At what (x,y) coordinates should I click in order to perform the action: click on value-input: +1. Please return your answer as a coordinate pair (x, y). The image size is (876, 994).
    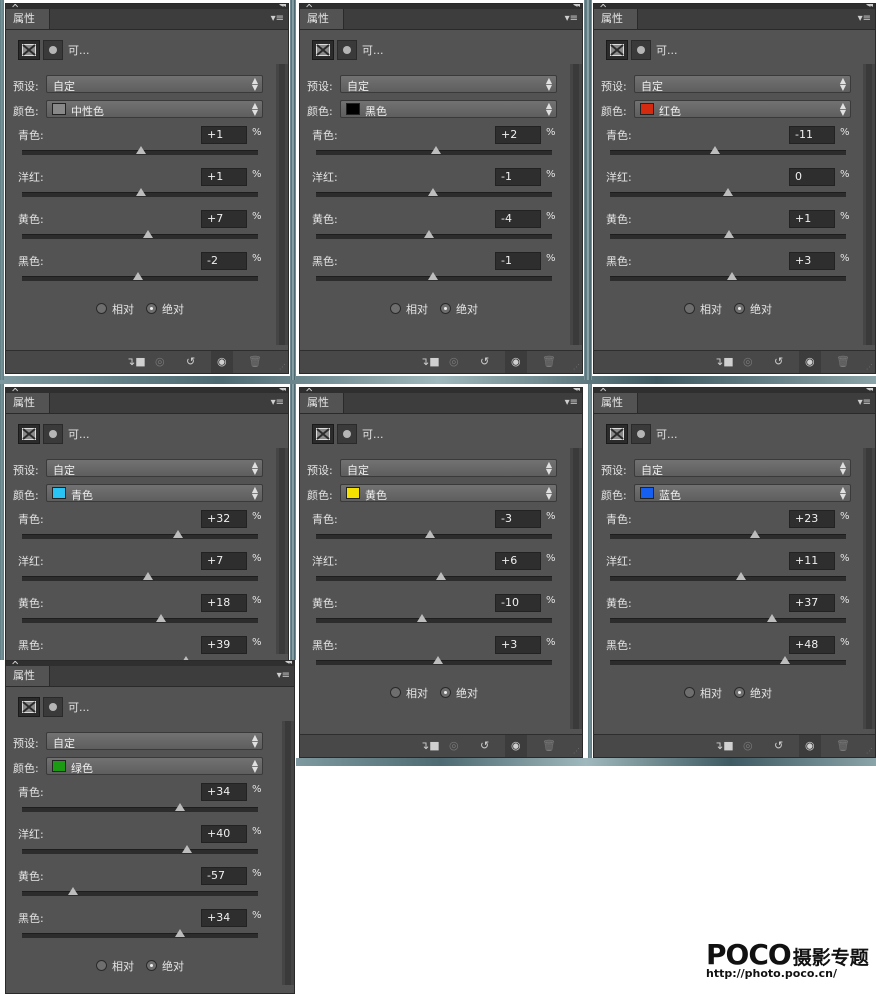
    Looking at the image, I should click on (812, 219).